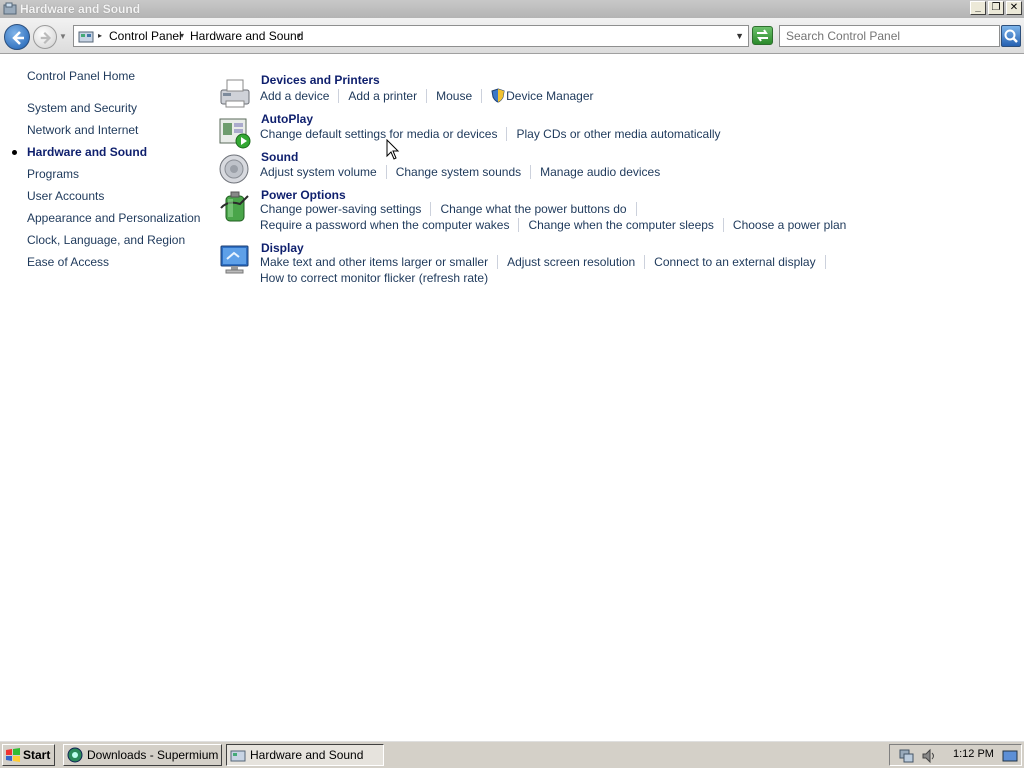 The image size is (1024, 768). What do you see at coordinates (235, 93) in the screenshot?
I see `printer-icon` at bounding box center [235, 93].